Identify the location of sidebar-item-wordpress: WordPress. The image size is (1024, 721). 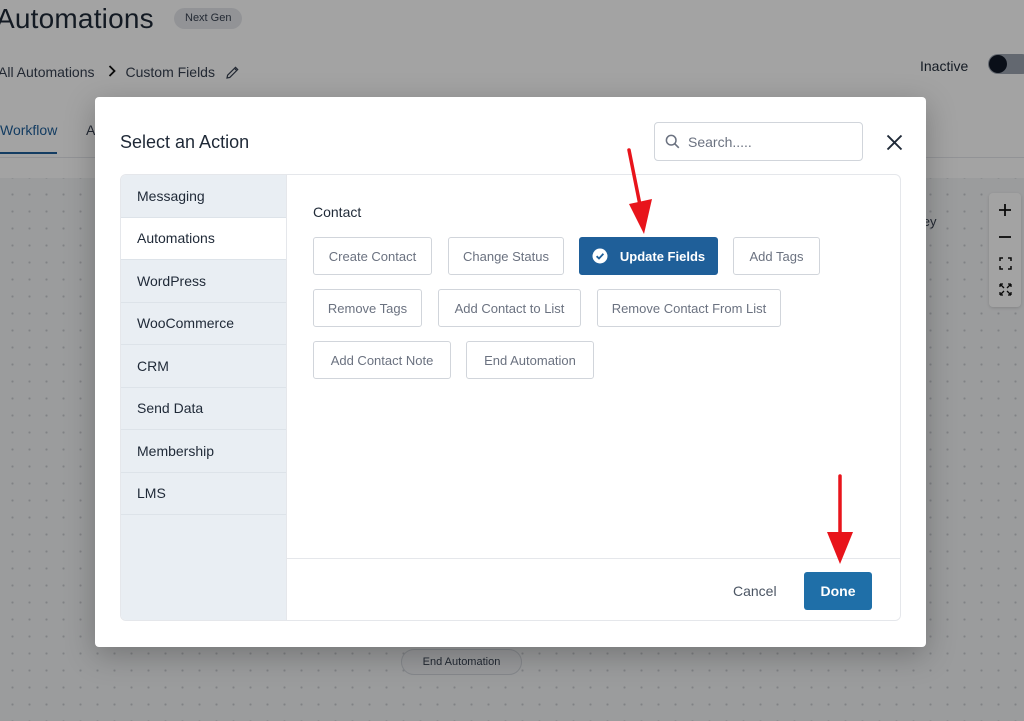
(203, 281).